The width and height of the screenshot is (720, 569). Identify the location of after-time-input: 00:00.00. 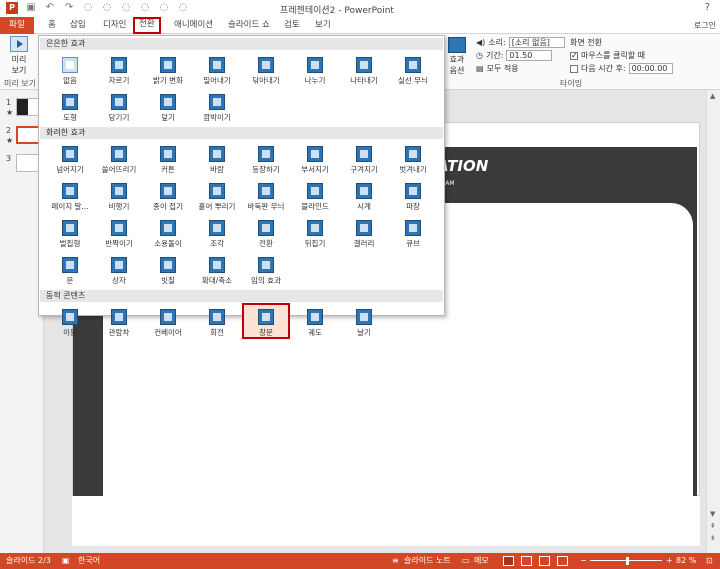
(650, 68).